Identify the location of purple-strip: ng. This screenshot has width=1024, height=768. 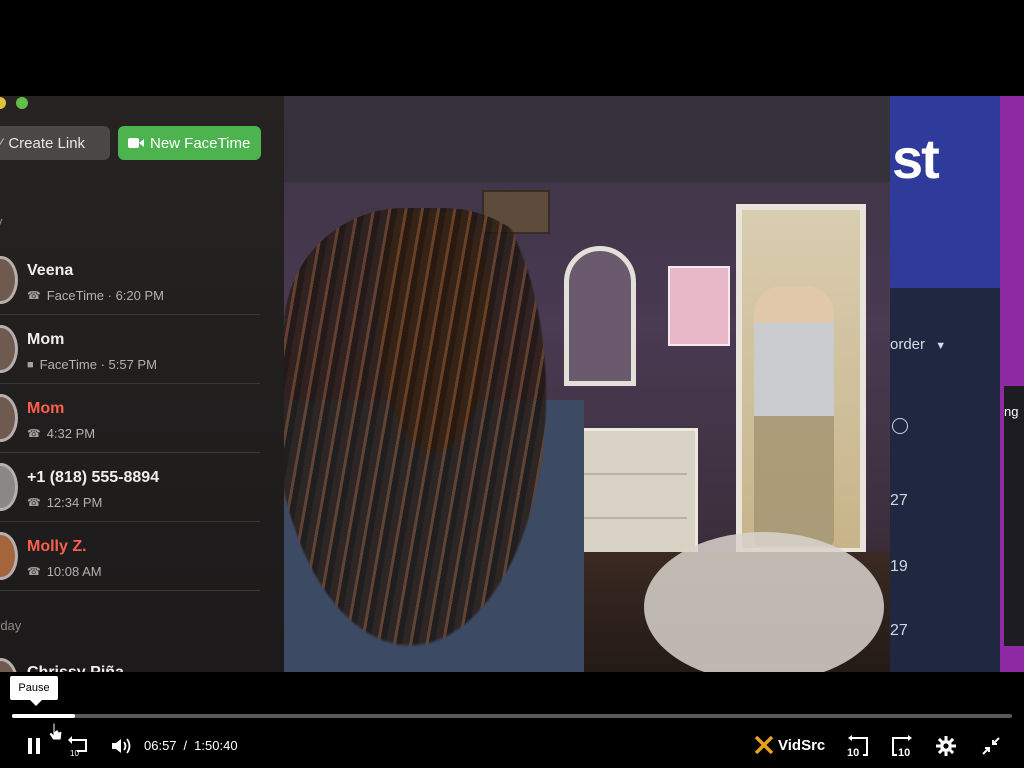
(1012, 384).